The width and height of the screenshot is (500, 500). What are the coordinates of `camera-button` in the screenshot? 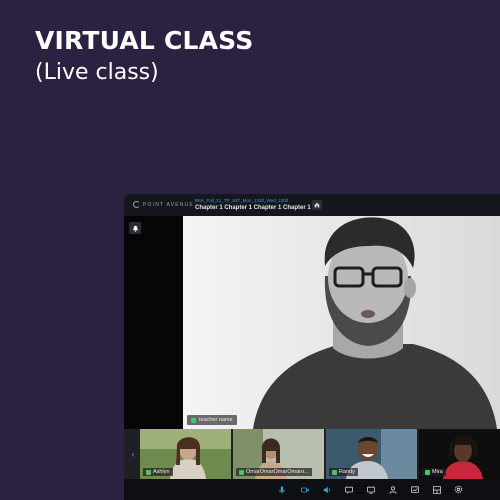 It's located at (304, 489).